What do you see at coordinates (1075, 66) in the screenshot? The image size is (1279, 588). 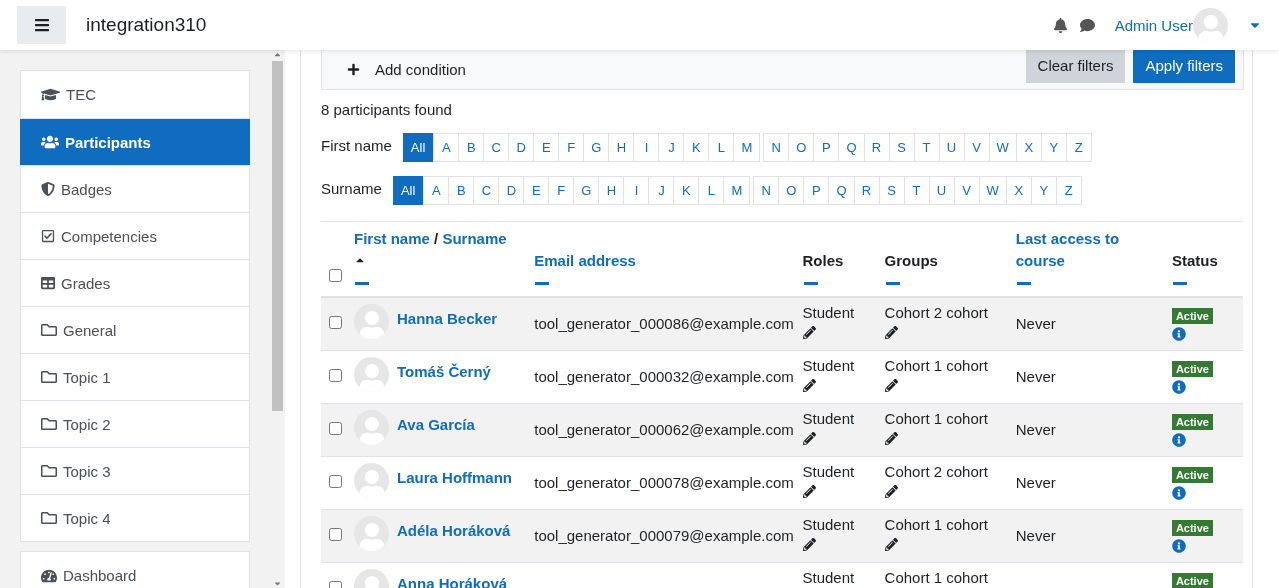 I see `clear-filters-button: Clear filters` at bounding box center [1075, 66].